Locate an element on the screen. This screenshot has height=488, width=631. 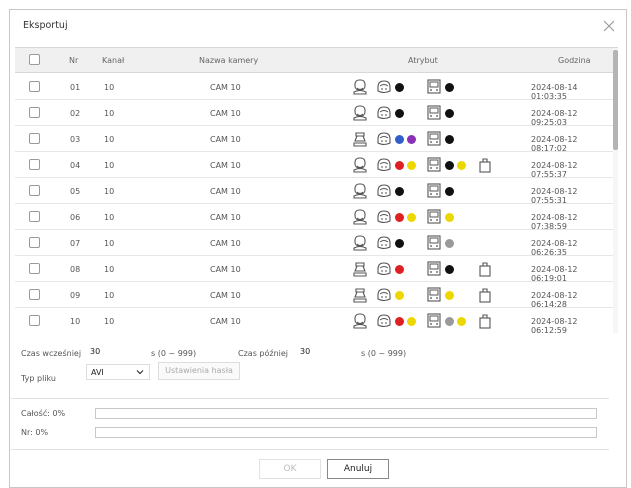
progress-total-bar is located at coordinates (346, 413).